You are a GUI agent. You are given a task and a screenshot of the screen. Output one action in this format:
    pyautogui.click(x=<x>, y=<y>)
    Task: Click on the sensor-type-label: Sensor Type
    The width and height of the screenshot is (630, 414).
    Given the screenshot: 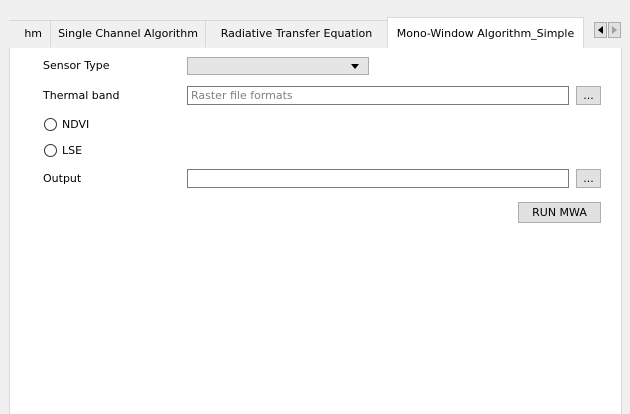 What is the action you would take?
    pyautogui.click(x=76, y=65)
    